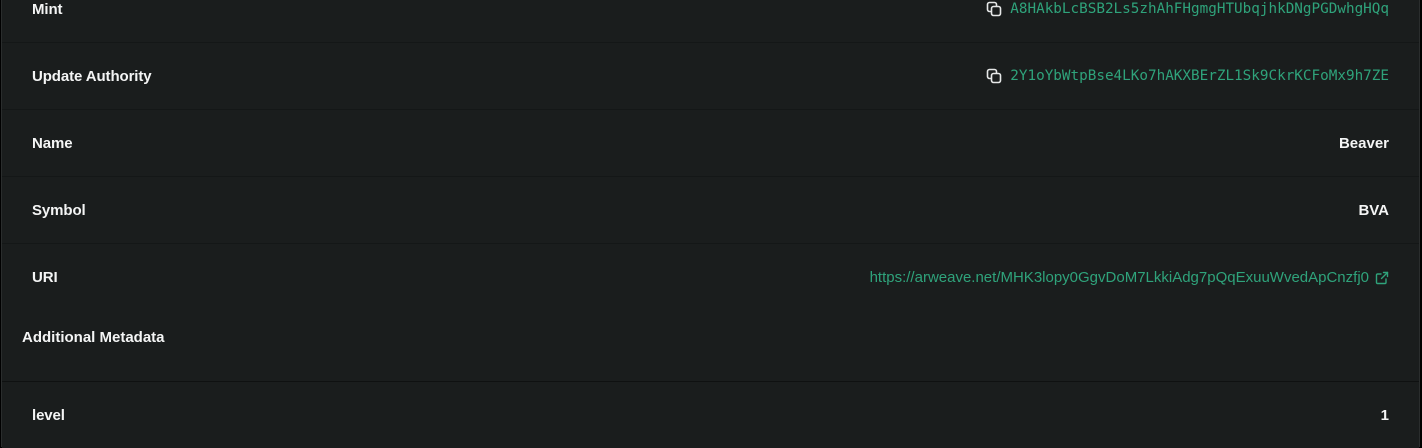  I want to click on uri-label: URI, so click(45, 277).